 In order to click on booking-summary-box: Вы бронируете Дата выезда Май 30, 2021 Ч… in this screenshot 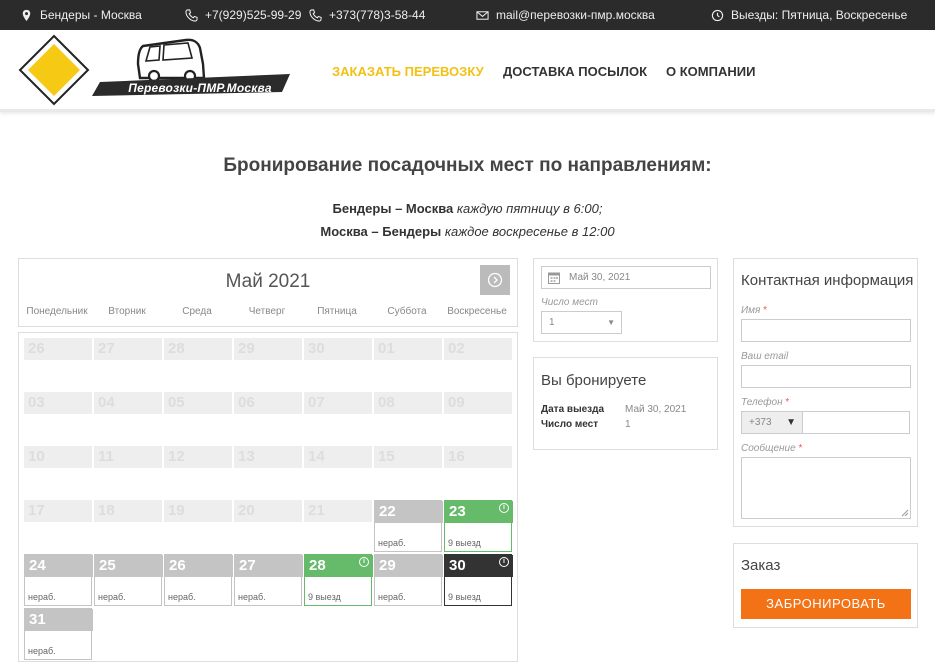, I will do `click(625, 403)`.